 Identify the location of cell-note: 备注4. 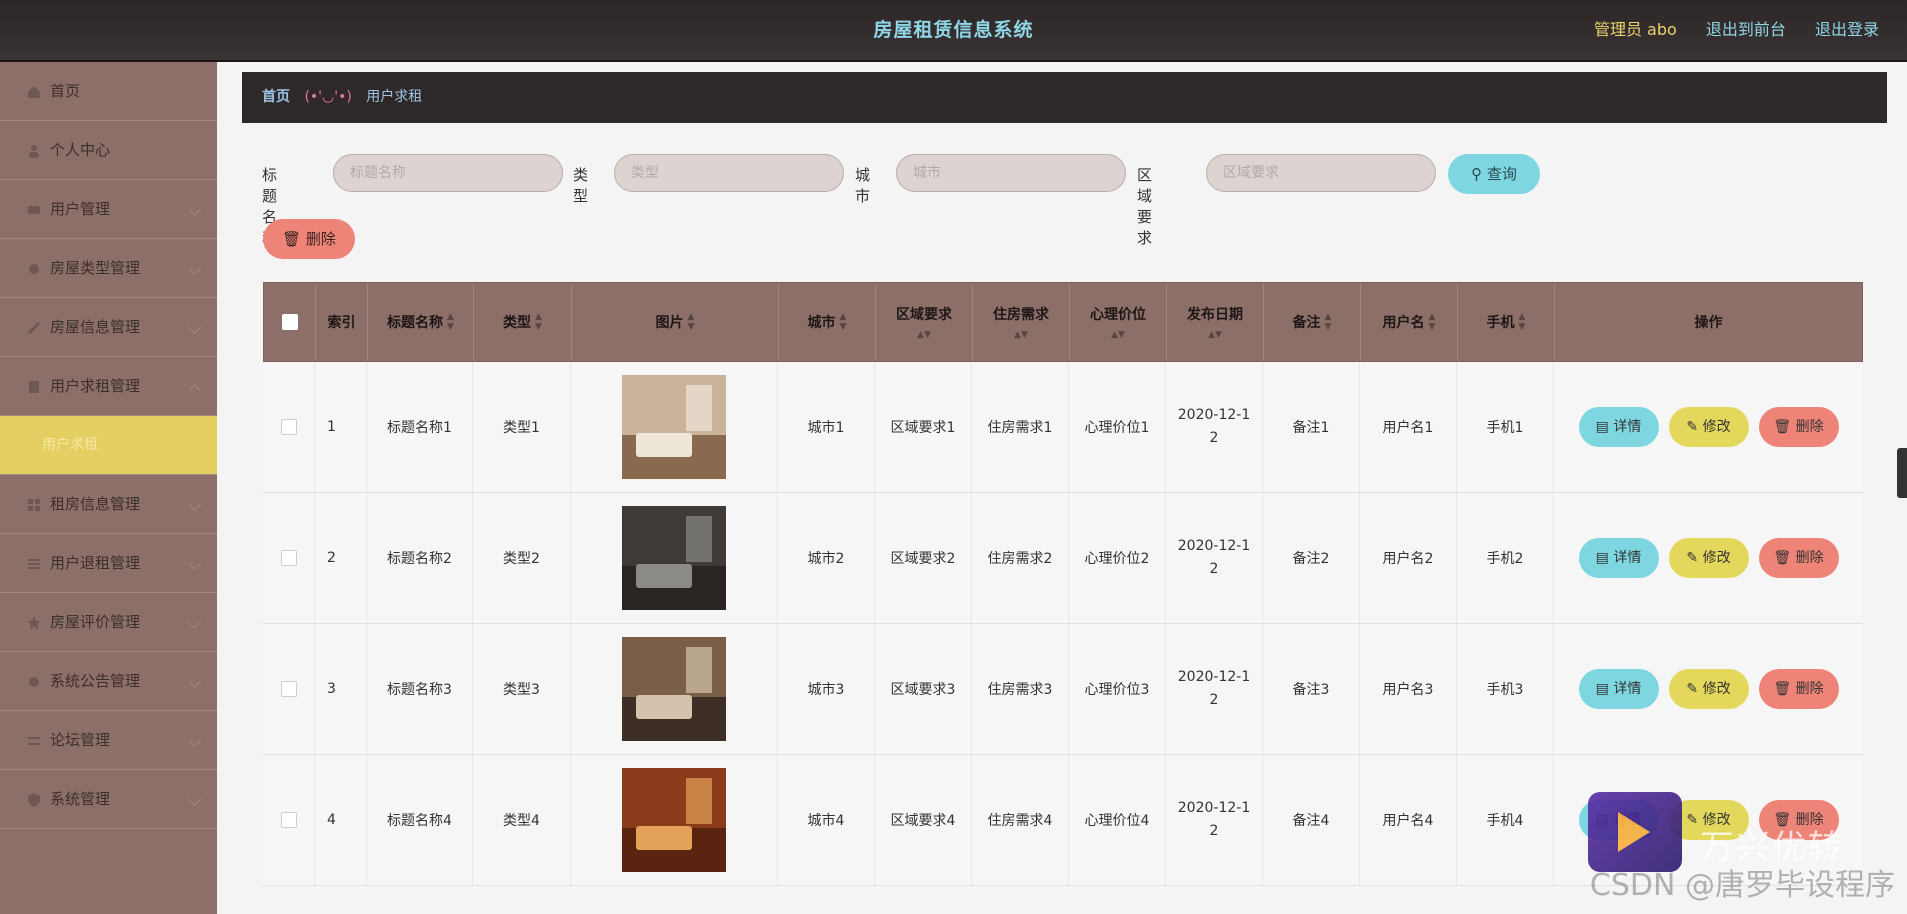
(1311, 820).